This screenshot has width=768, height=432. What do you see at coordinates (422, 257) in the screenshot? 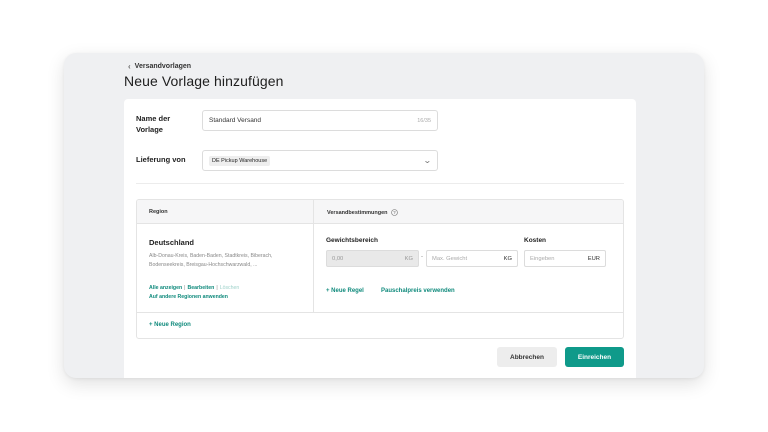
I see `range-dash: -` at bounding box center [422, 257].